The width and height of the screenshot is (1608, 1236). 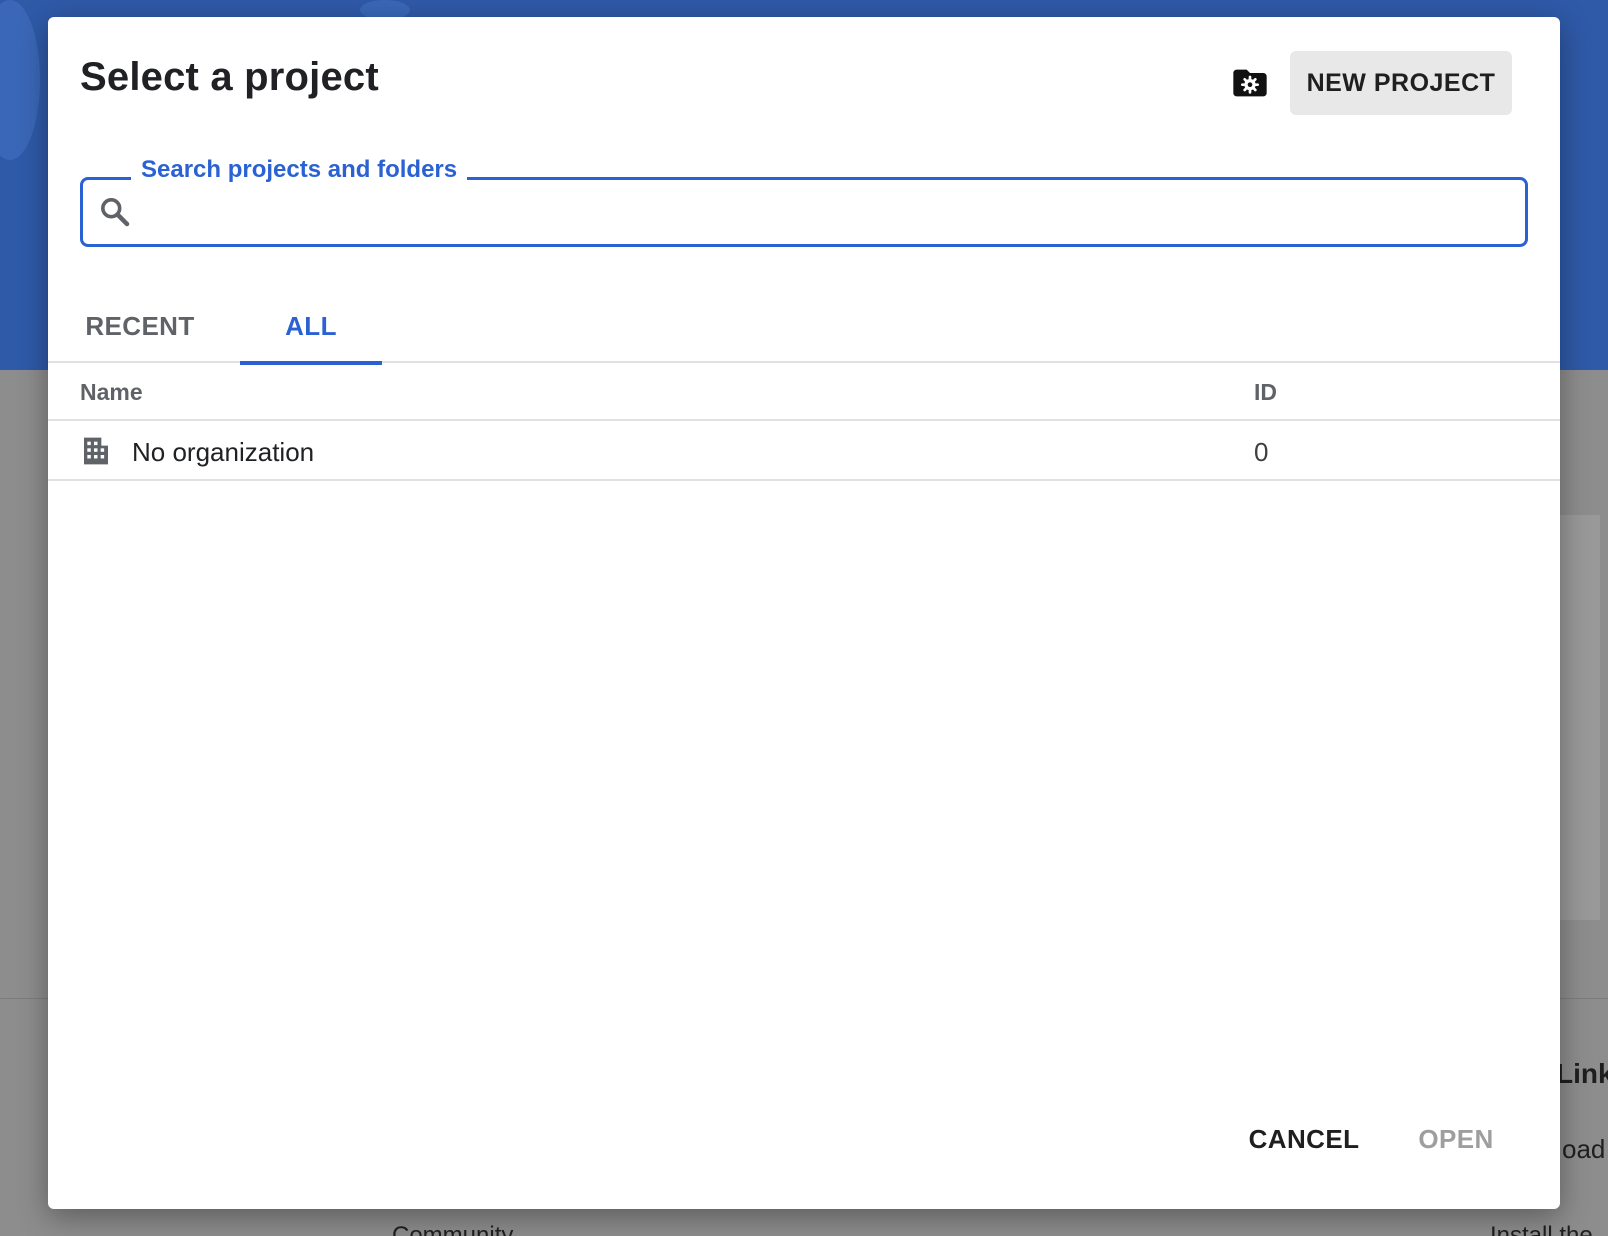 What do you see at coordinates (804, 327) in the screenshot?
I see `project-tabs: RECENT ALL` at bounding box center [804, 327].